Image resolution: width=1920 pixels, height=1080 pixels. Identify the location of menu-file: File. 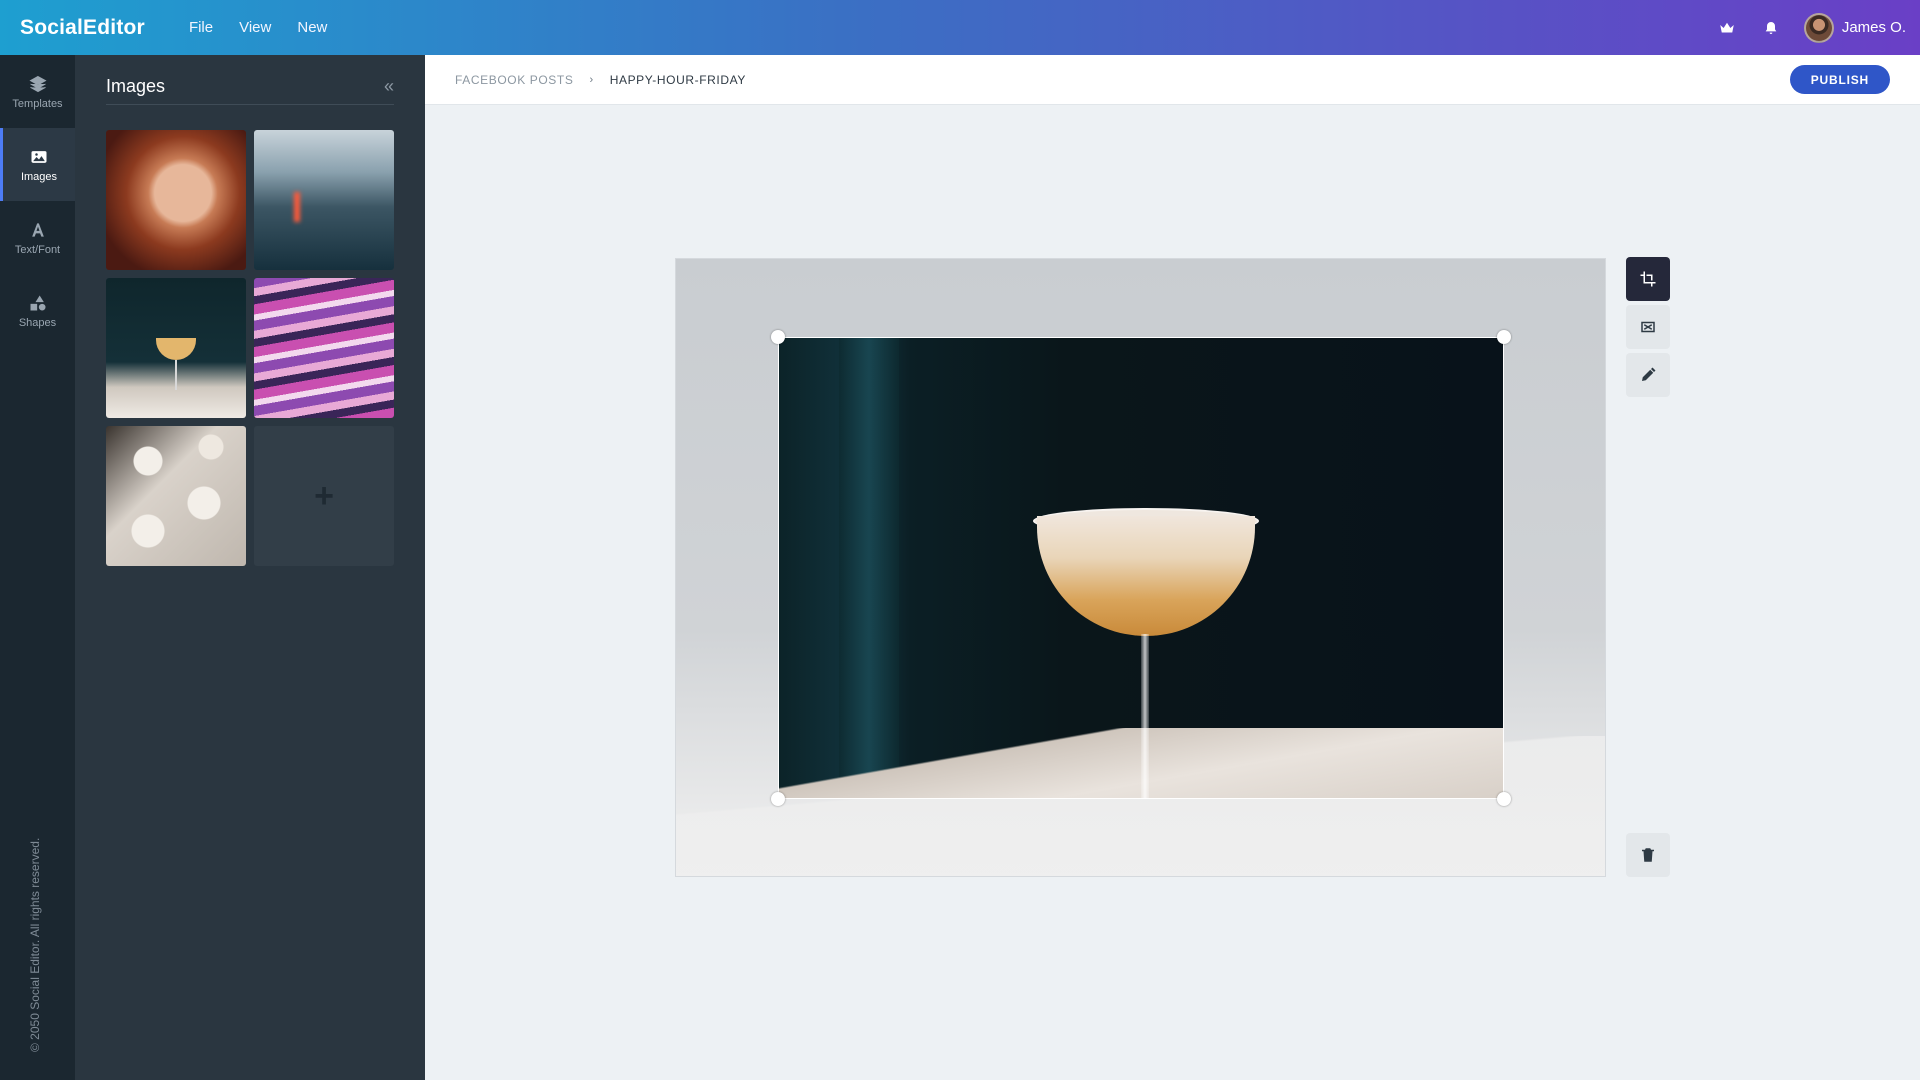
(201, 27).